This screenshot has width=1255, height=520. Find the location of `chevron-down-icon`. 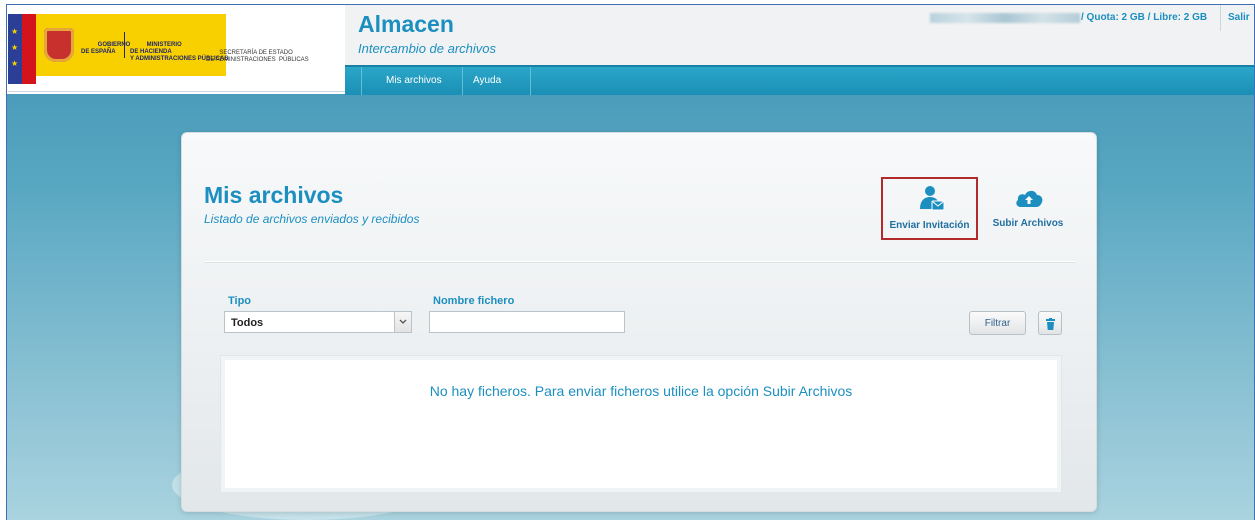

chevron-down-icon is located at coordinates (402, 322).